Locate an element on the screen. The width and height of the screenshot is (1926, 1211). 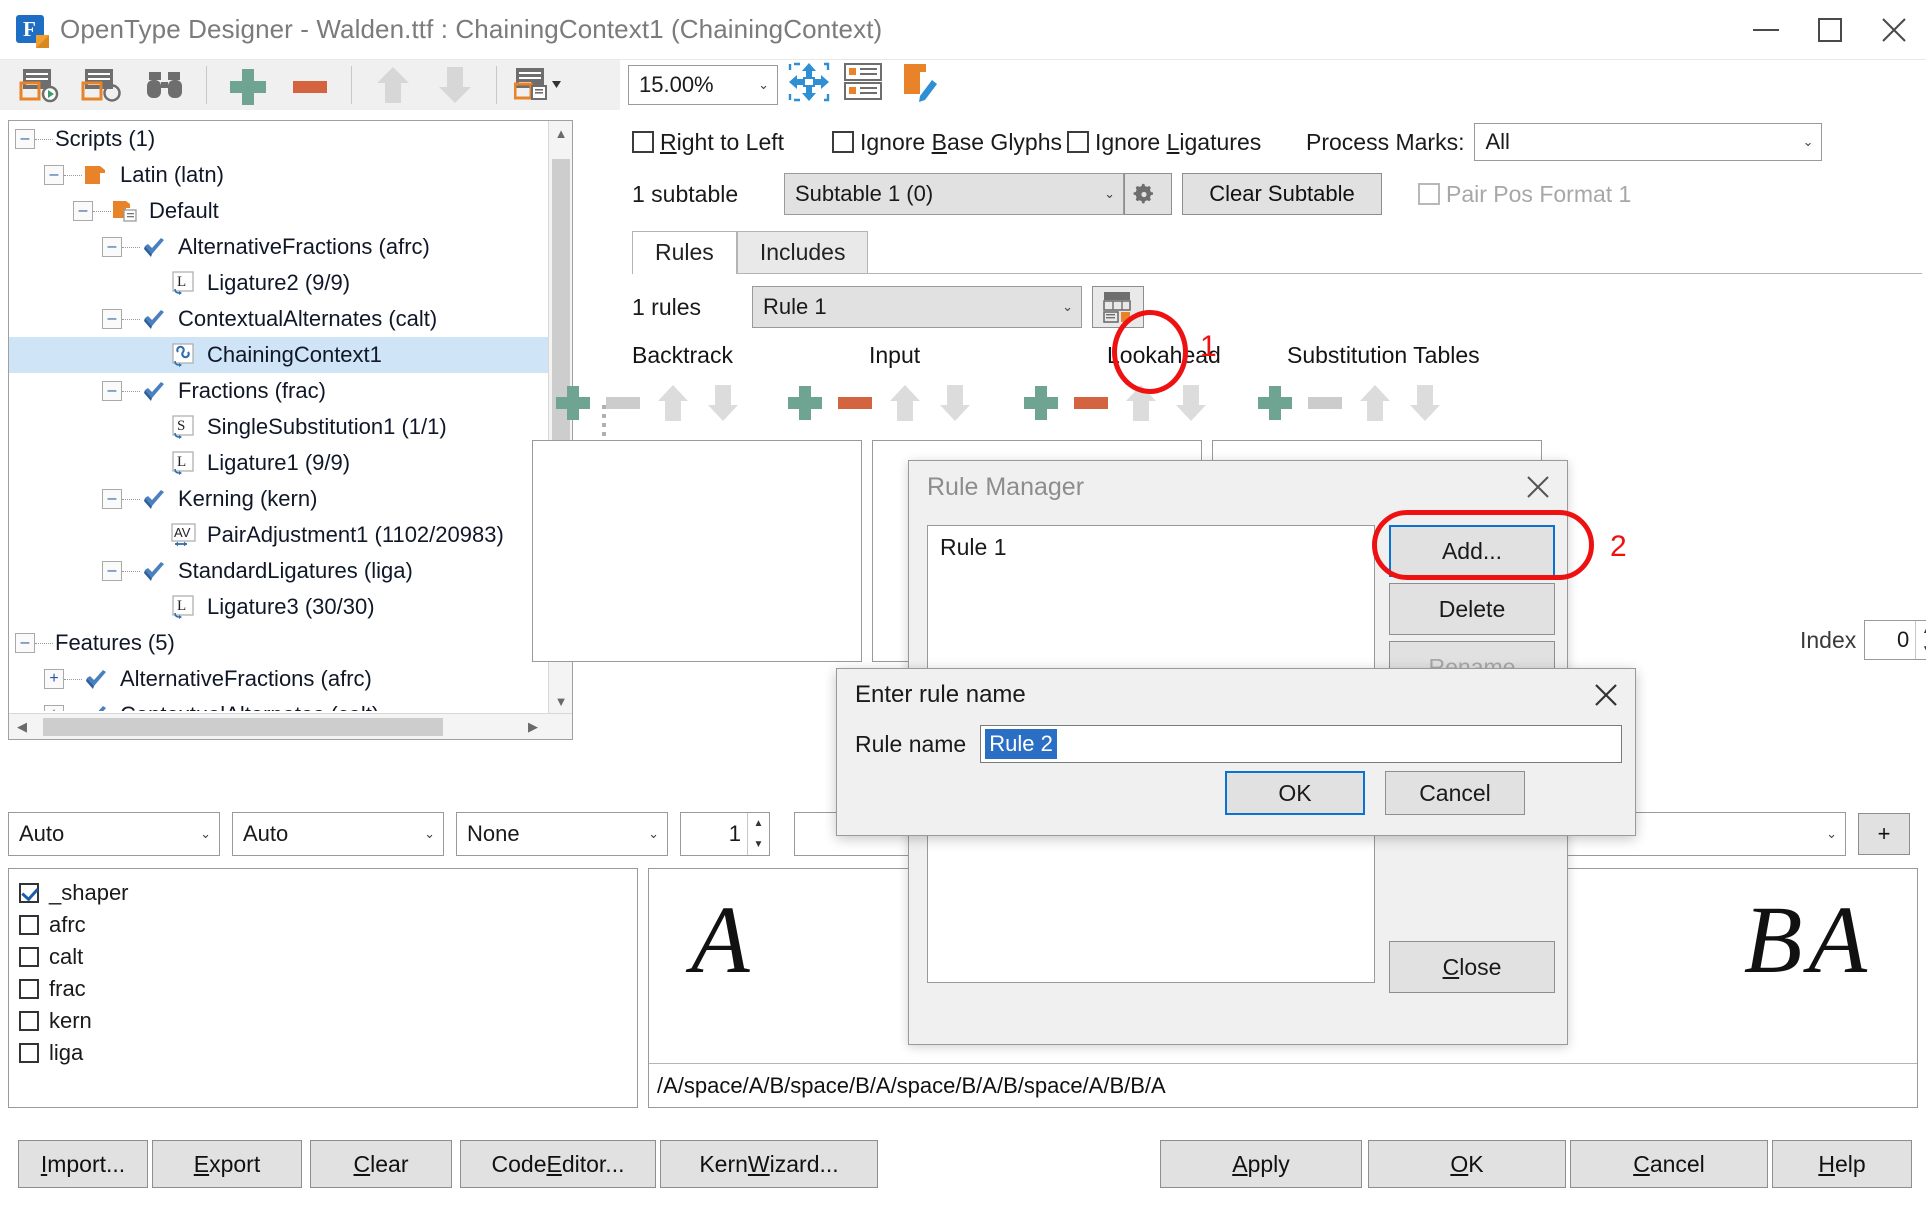
rule-name-input: Rule 2 is located at coordinates (1301, 744).